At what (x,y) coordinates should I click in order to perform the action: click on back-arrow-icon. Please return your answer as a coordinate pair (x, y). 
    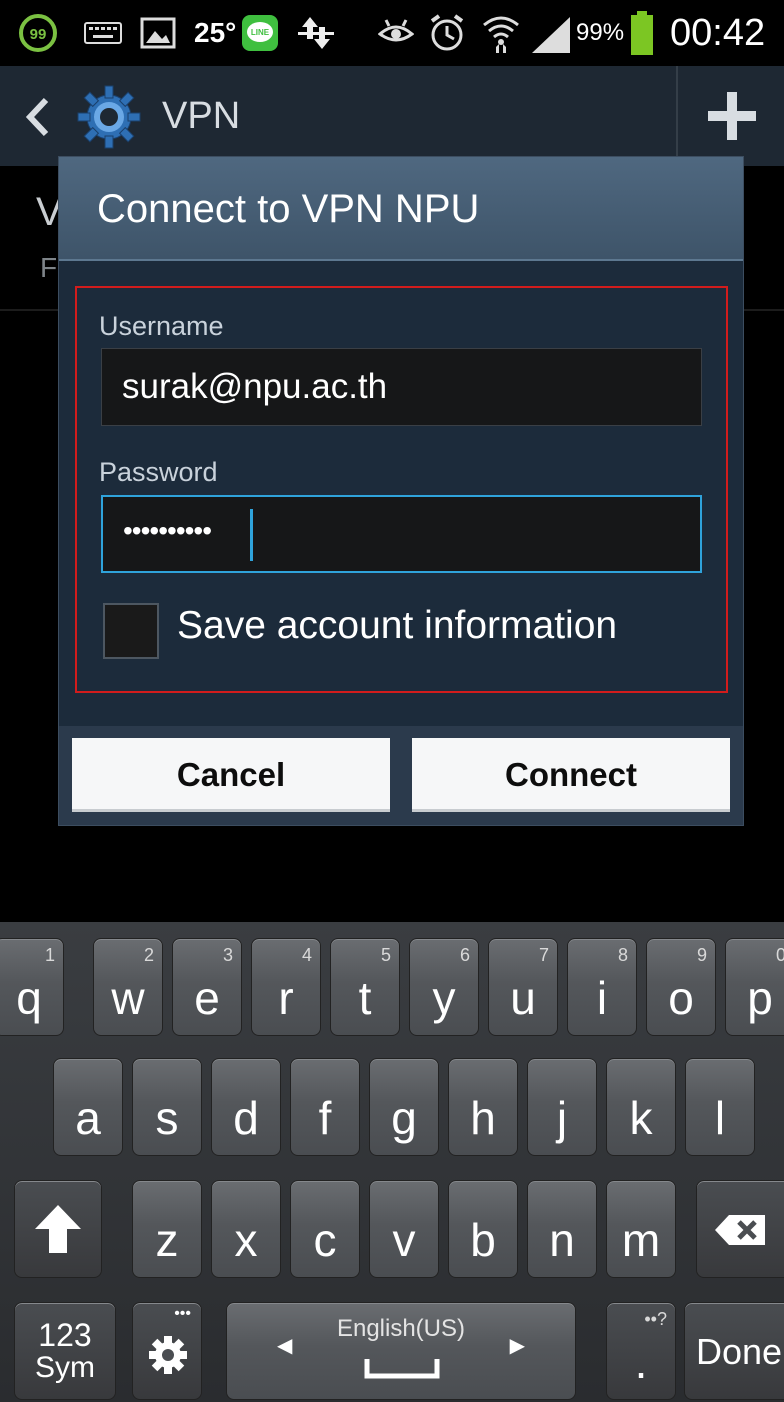
    Looking at the image, I should click on (37, 119).